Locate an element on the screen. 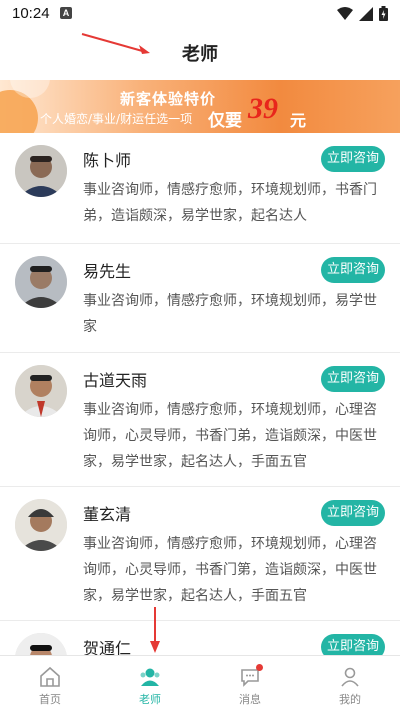 The height and width of the screenshot is (710, 400). page-header: 老师 is located at coordinates (200, 54).